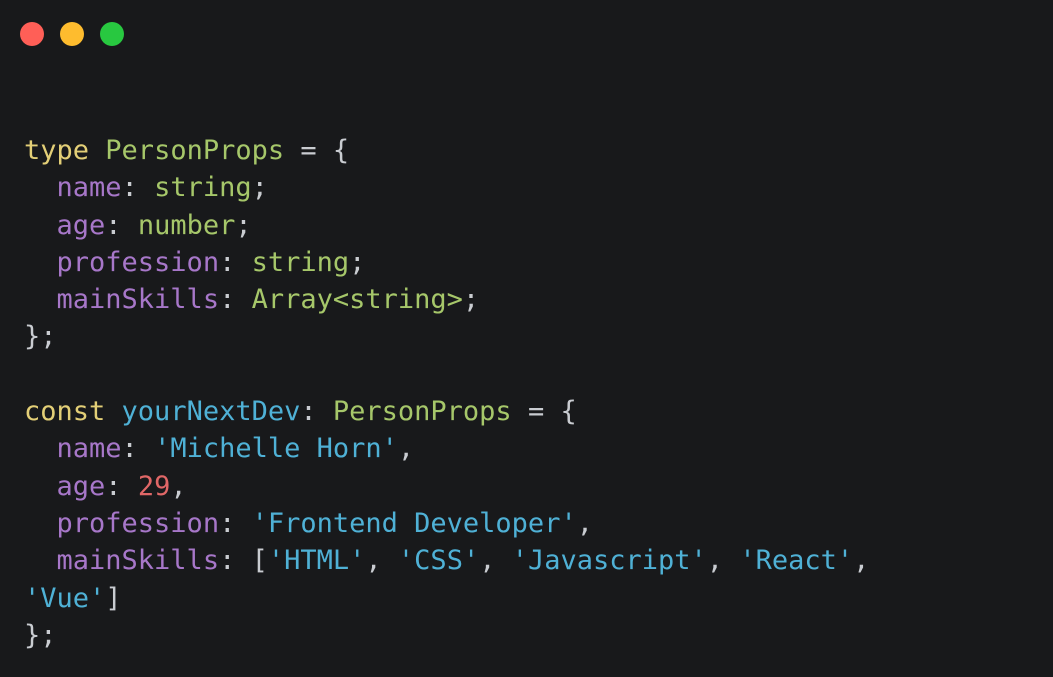 This screenshot has height=677, width=1053. I want to click on keyword: type, so click(57, 150).